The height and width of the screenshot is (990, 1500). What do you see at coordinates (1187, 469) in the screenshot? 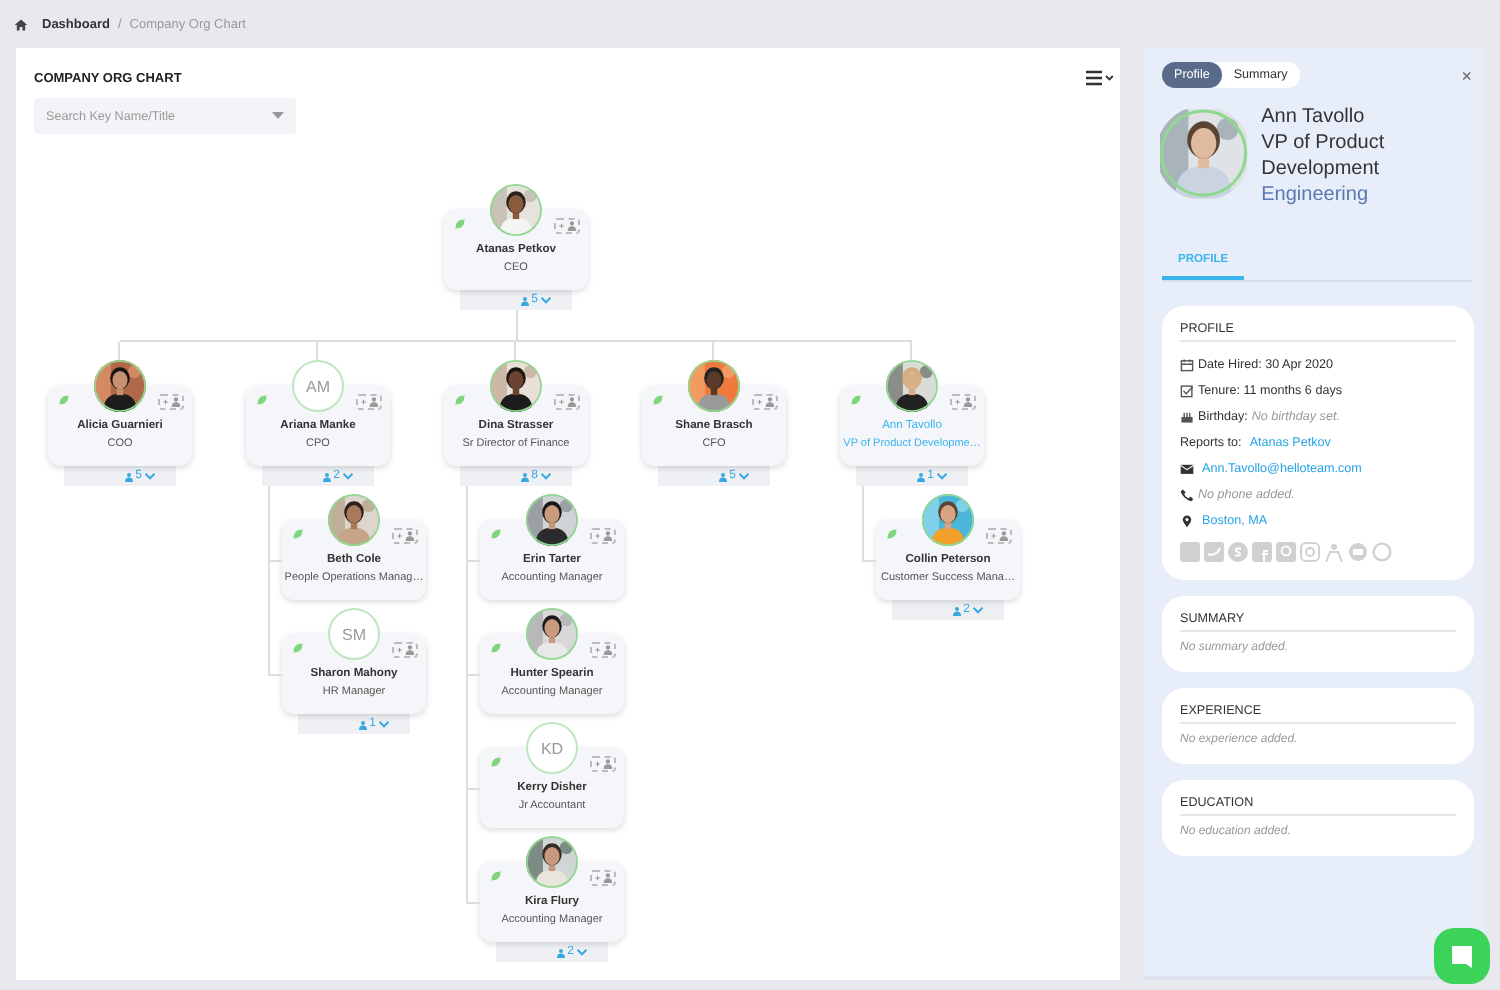
I see `mail-icon` at bounding box center [1187, 469].